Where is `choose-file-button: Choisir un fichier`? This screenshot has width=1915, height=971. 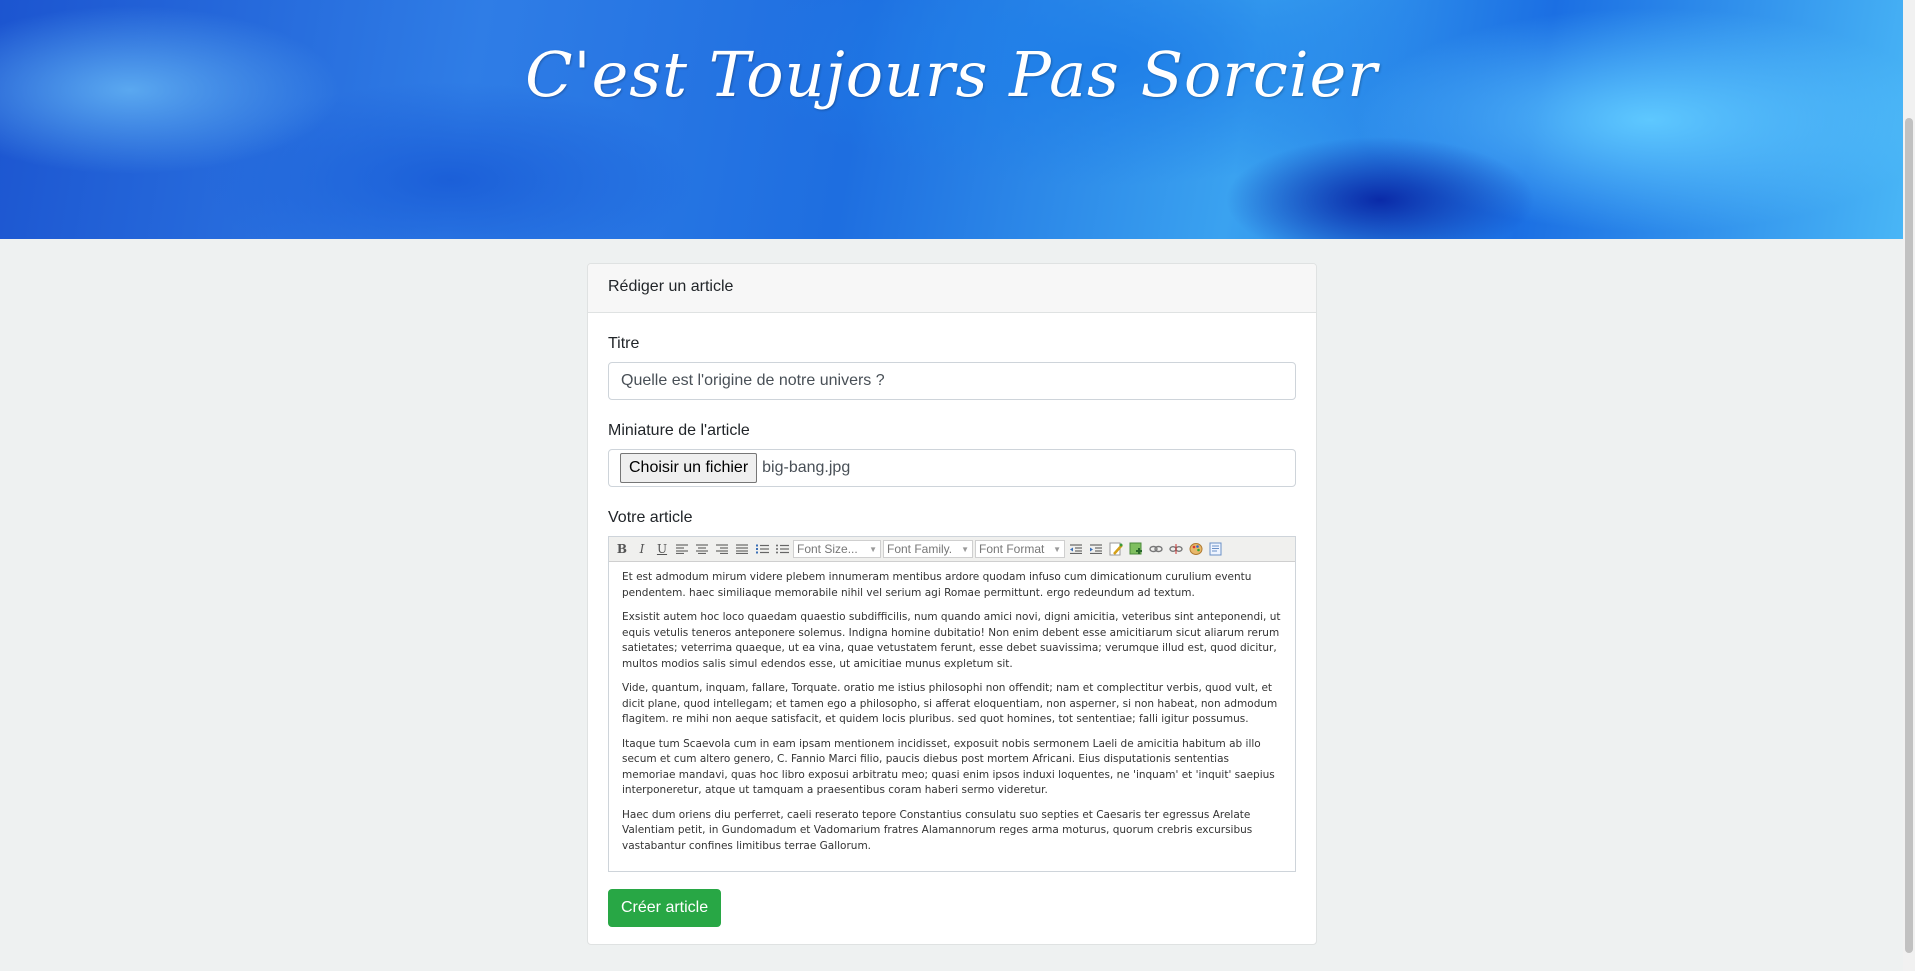 choose-file-button: Choisir un fichier is located at coordinates (689, 468).